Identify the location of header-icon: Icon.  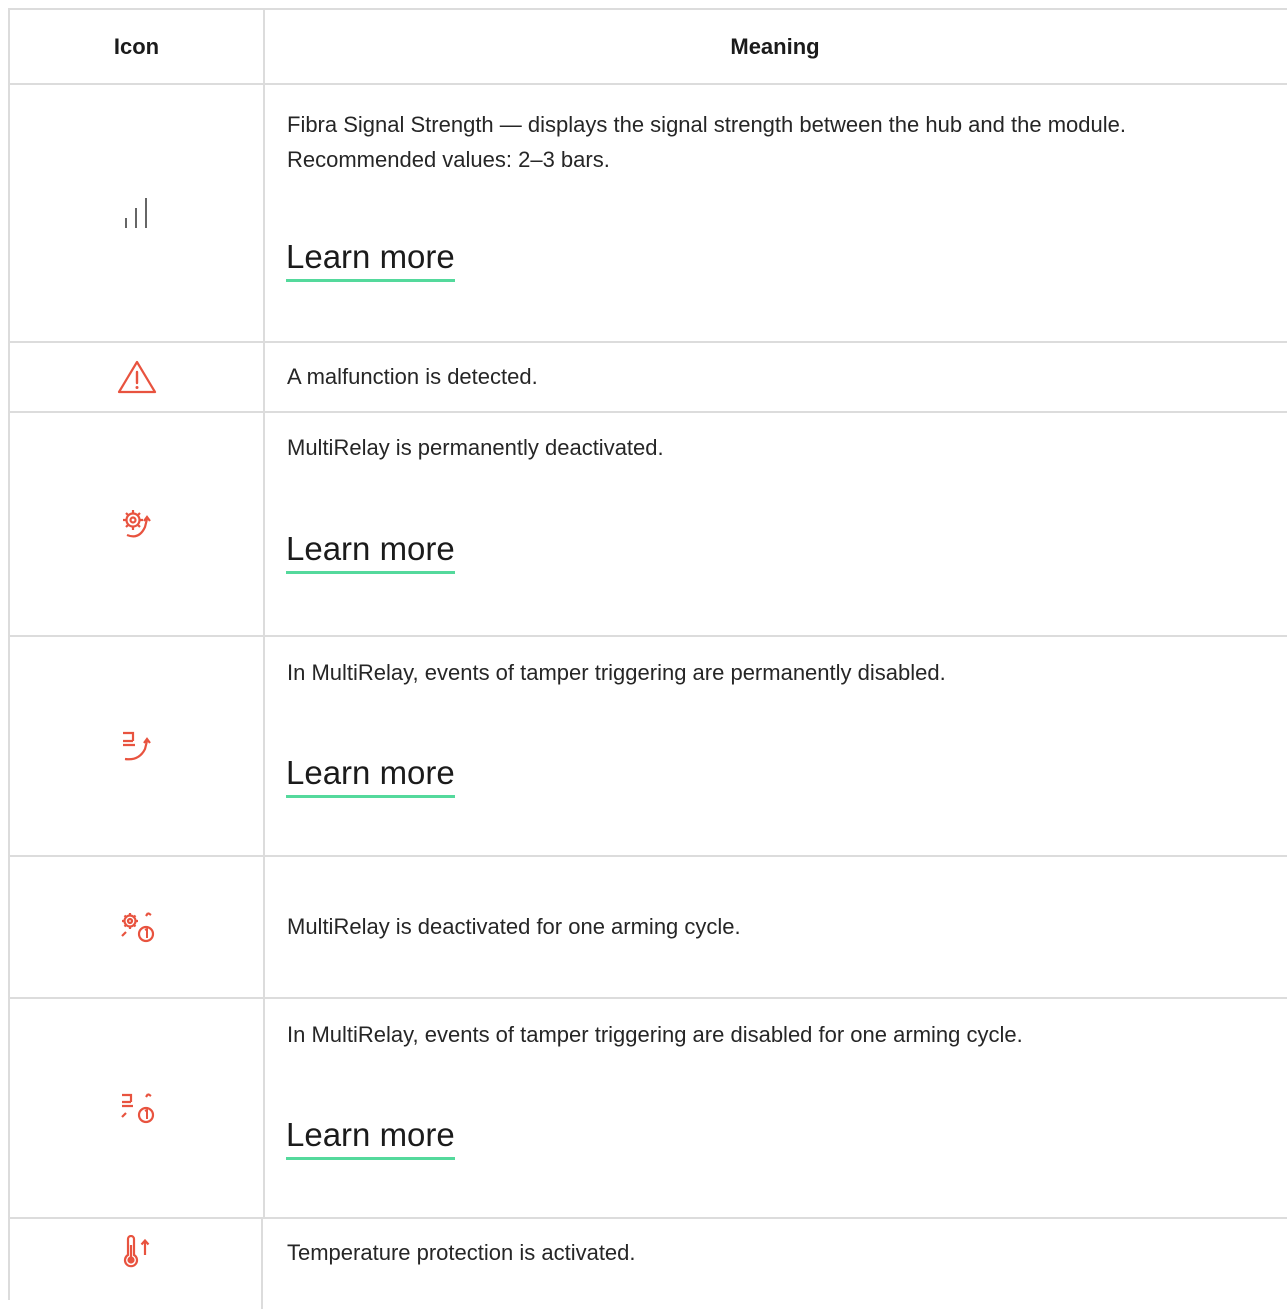
(137, 46).